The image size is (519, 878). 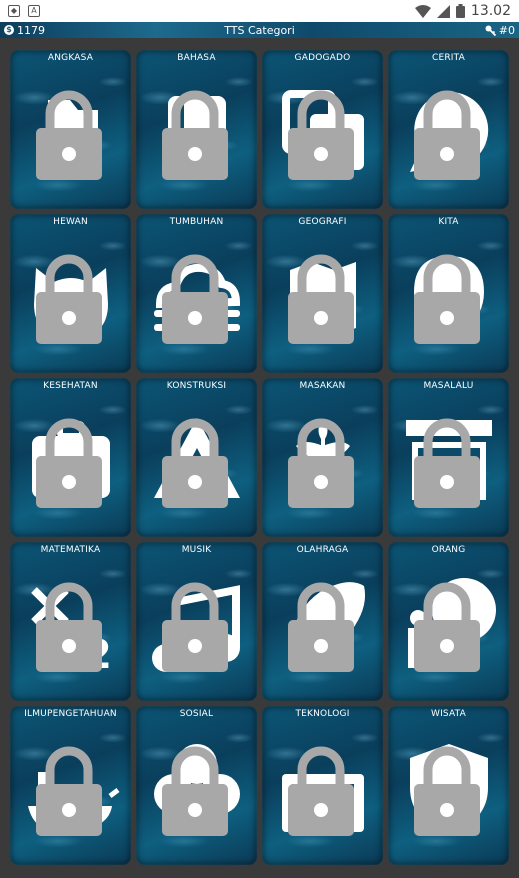 I want to click on clock: 13.02, so click(x=490, y=11).